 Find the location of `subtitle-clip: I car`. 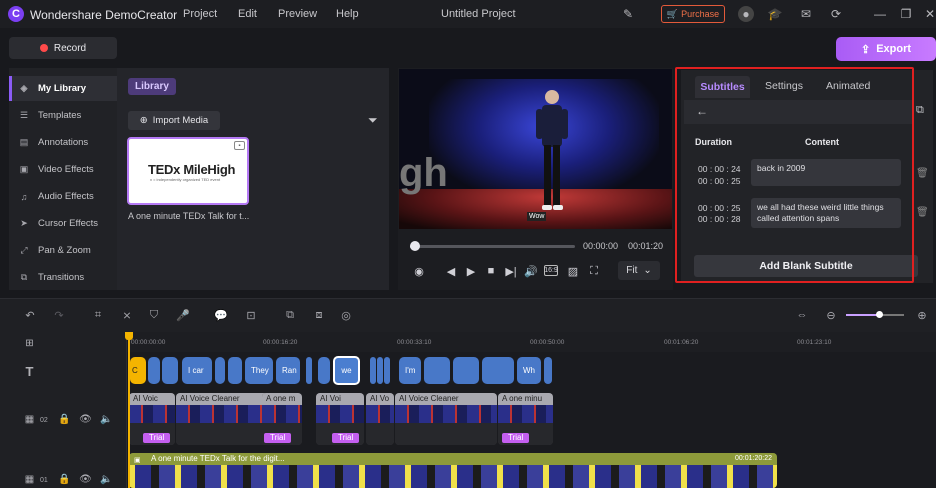

subtitle-clip: I car is located at coordinates (197, 370).